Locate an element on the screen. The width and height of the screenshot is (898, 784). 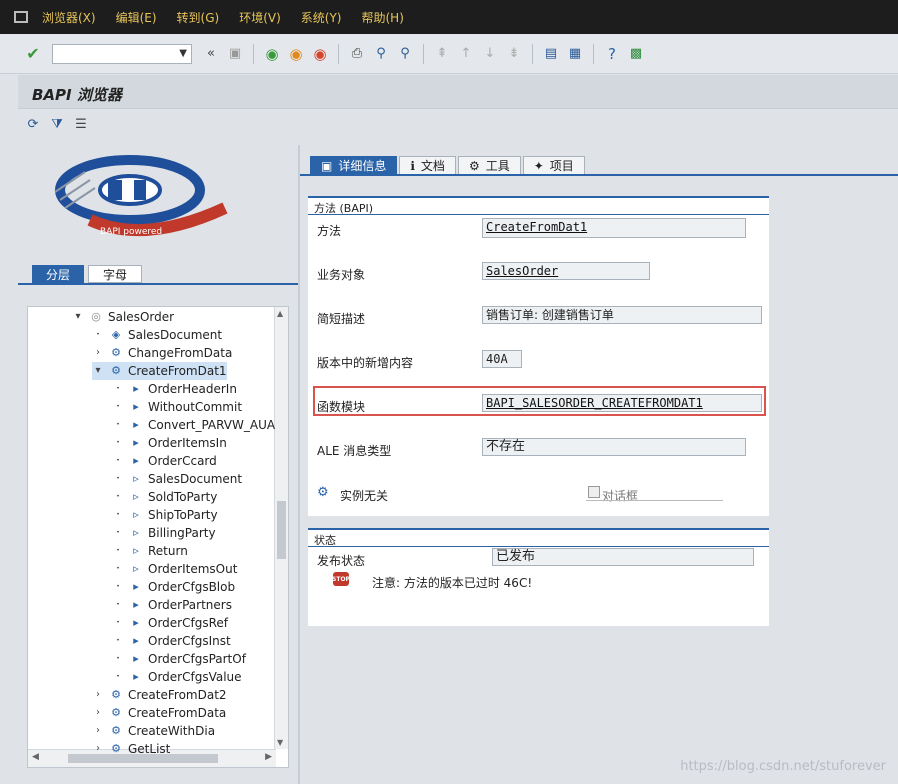
tree-node: › ⚙ CreateFromData is located at coordinates (159, 713).